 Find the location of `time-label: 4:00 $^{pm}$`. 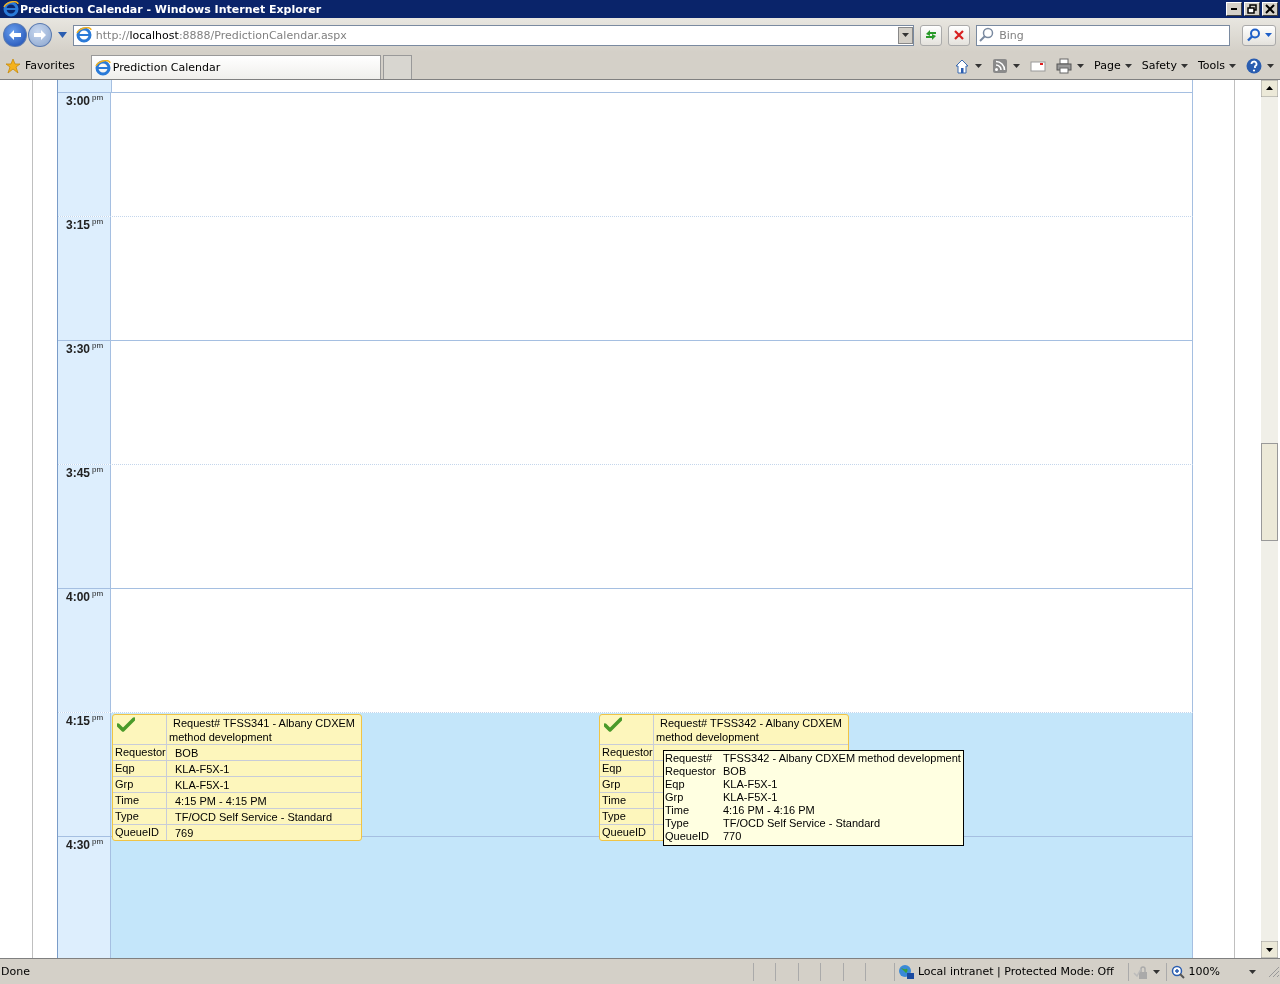

time-label: 4:00 $^{pm}$ is located at coordinates (85, 597).